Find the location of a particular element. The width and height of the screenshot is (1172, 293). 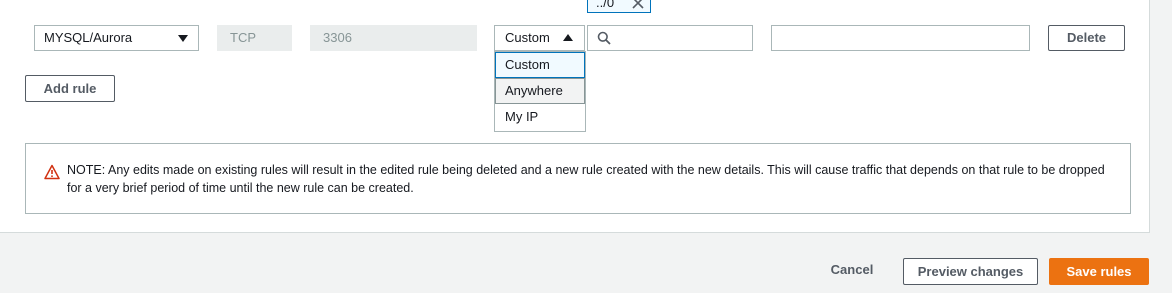

cancel-button: Cancel is located at coordinates (852, 271).